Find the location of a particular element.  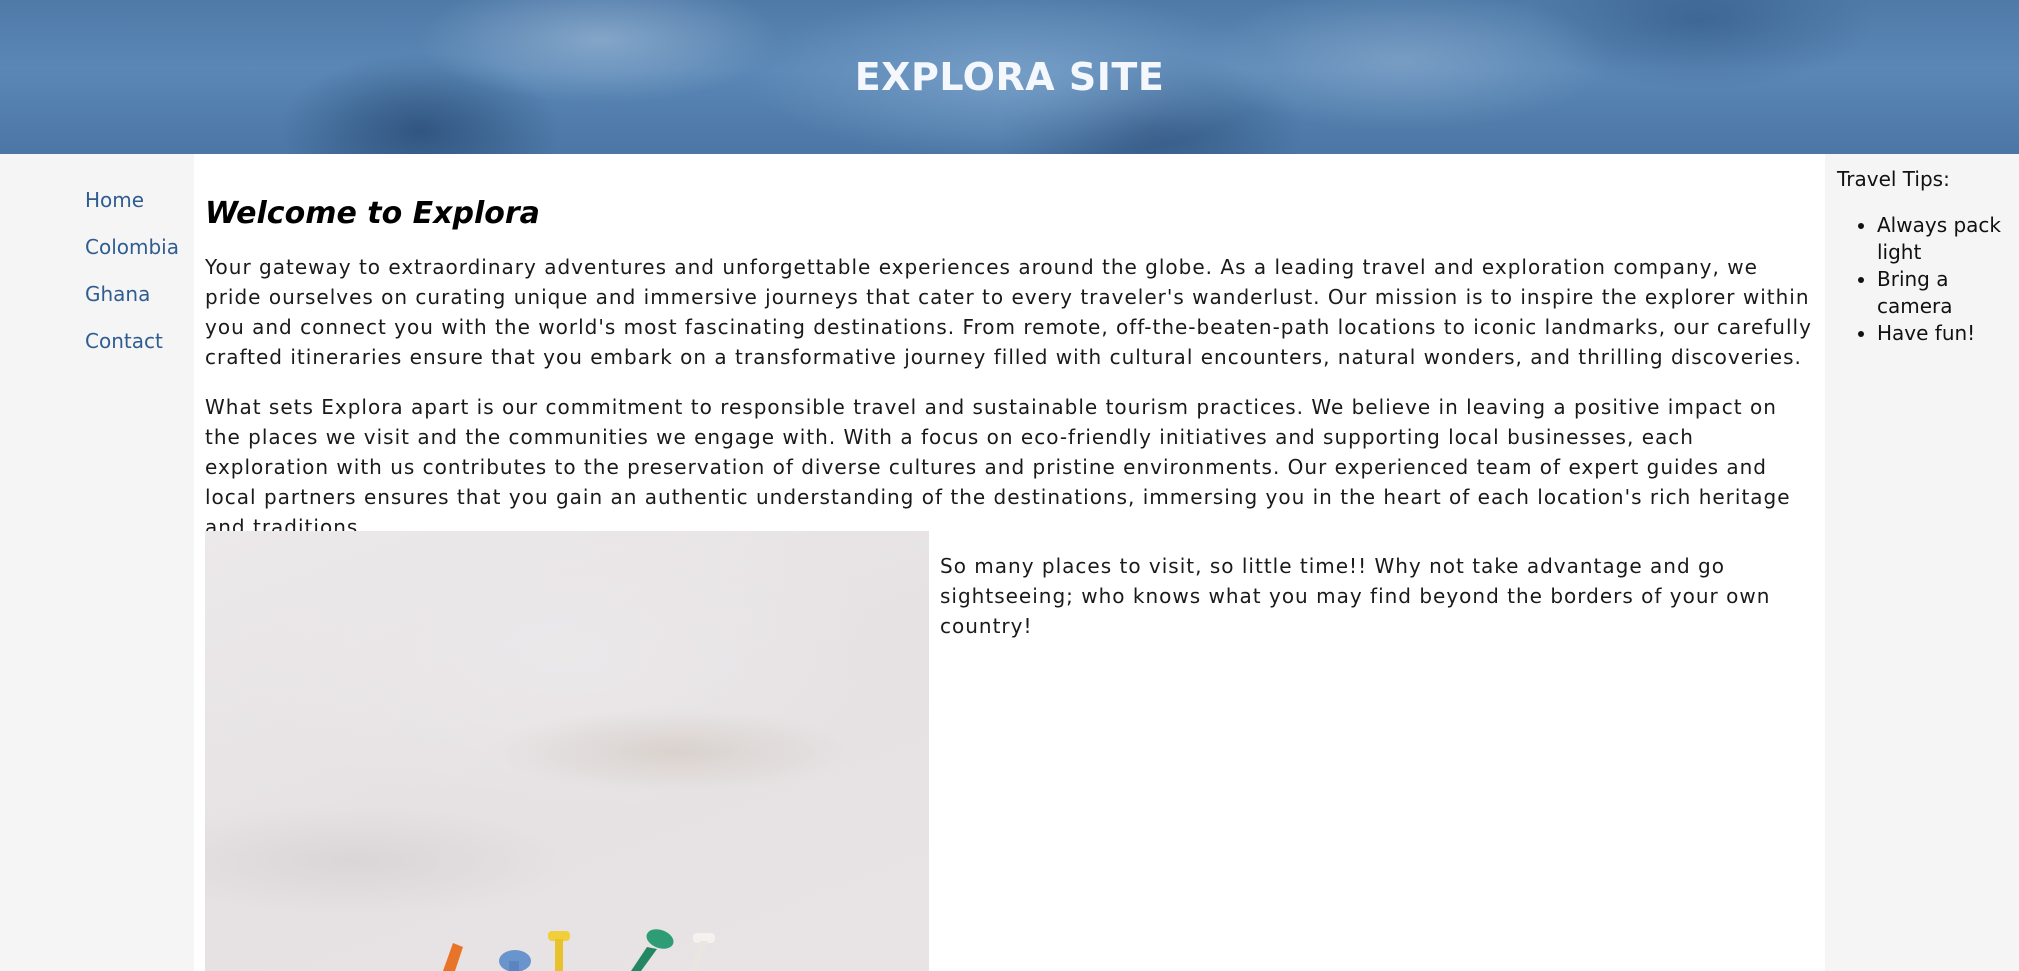

nav-item-home: Home is located at coordinates (114, 200).